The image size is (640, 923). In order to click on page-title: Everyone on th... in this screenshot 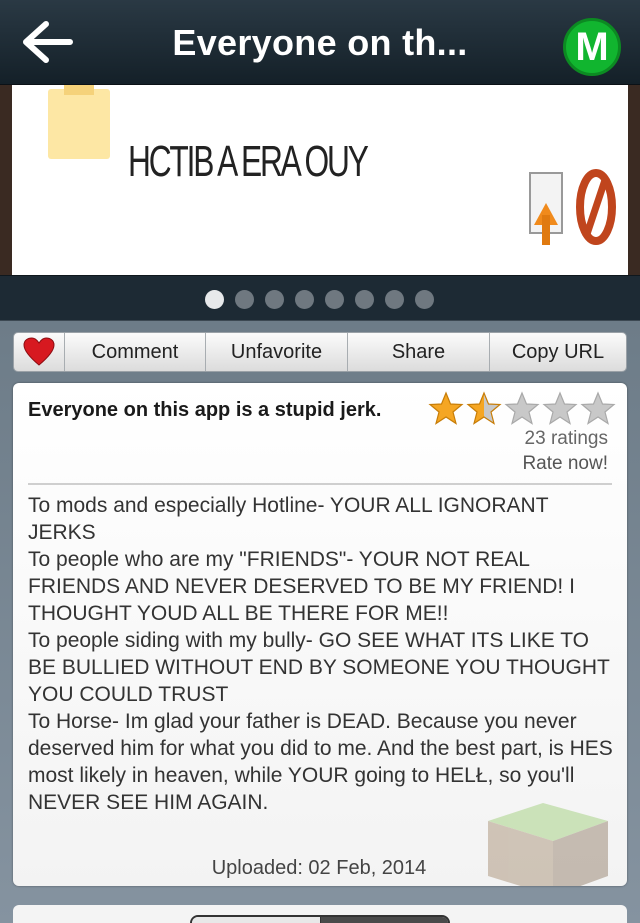, I will do `click(320, 42)`.